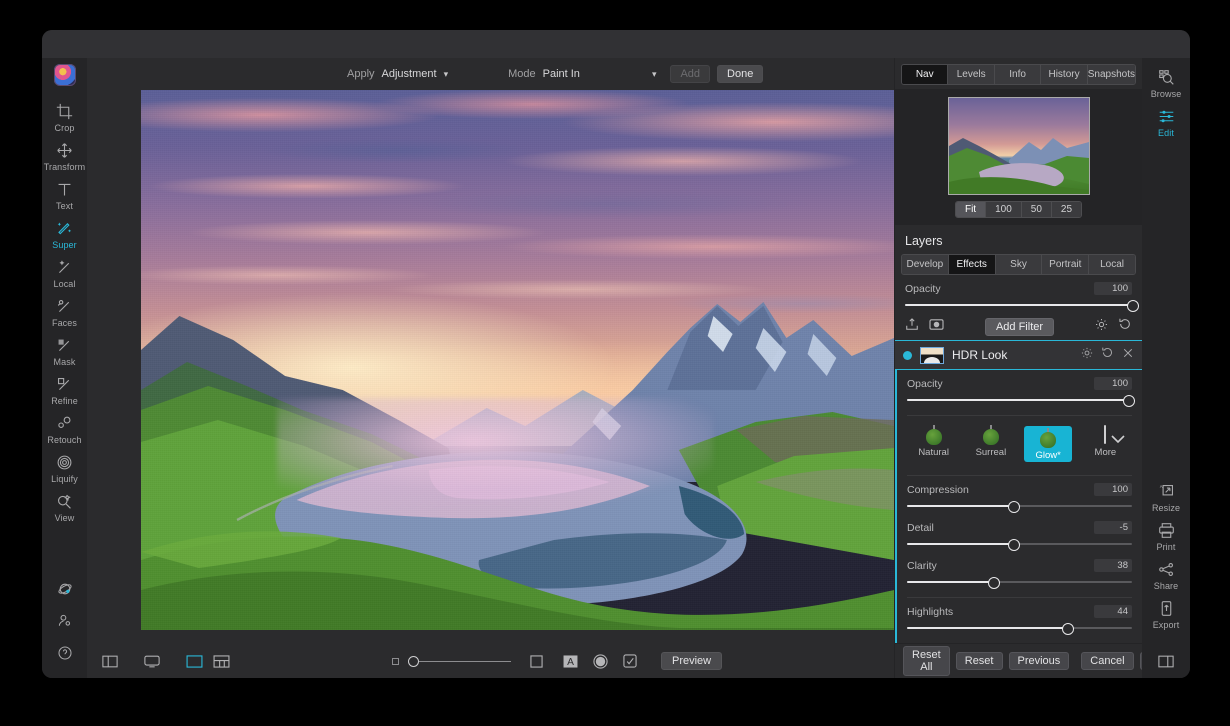  I want to click on mode-value: Paint In, so click(561, 74).